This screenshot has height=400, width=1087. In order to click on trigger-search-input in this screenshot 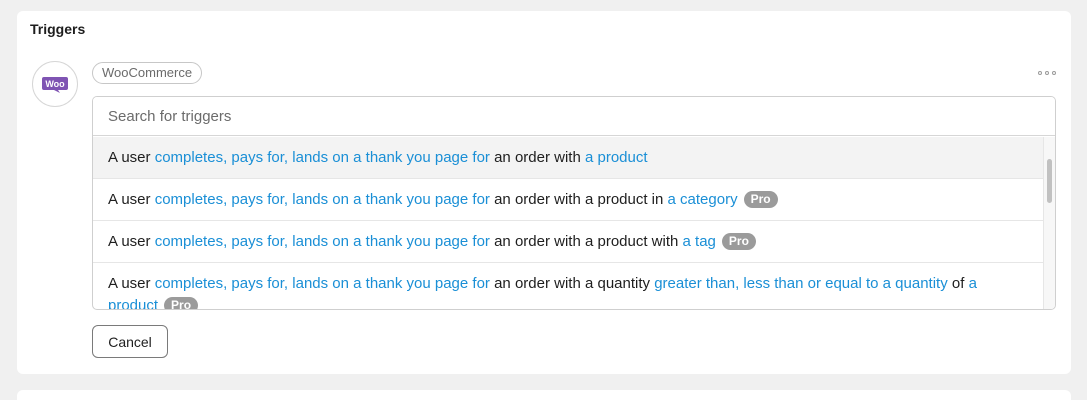, I will do `click(574, 116)`.